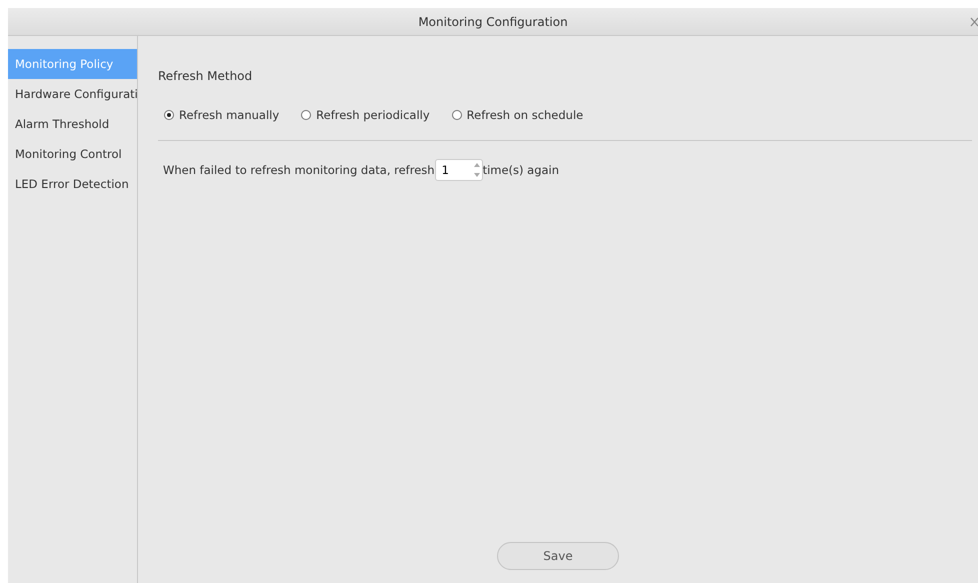 This screenshot has width=978, height=583. I want to click on radio-option: Refresh periodically, so click(365, 115).